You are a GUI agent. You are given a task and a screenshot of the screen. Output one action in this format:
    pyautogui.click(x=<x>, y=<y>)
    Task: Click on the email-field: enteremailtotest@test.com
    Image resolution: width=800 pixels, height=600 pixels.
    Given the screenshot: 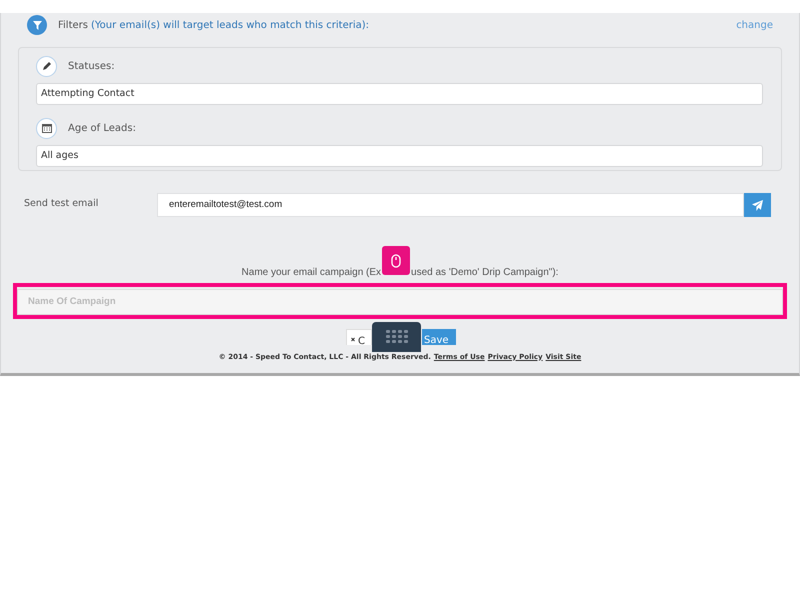 What is the action you would take?
    pyautogui.click(x=450, y=205)
    